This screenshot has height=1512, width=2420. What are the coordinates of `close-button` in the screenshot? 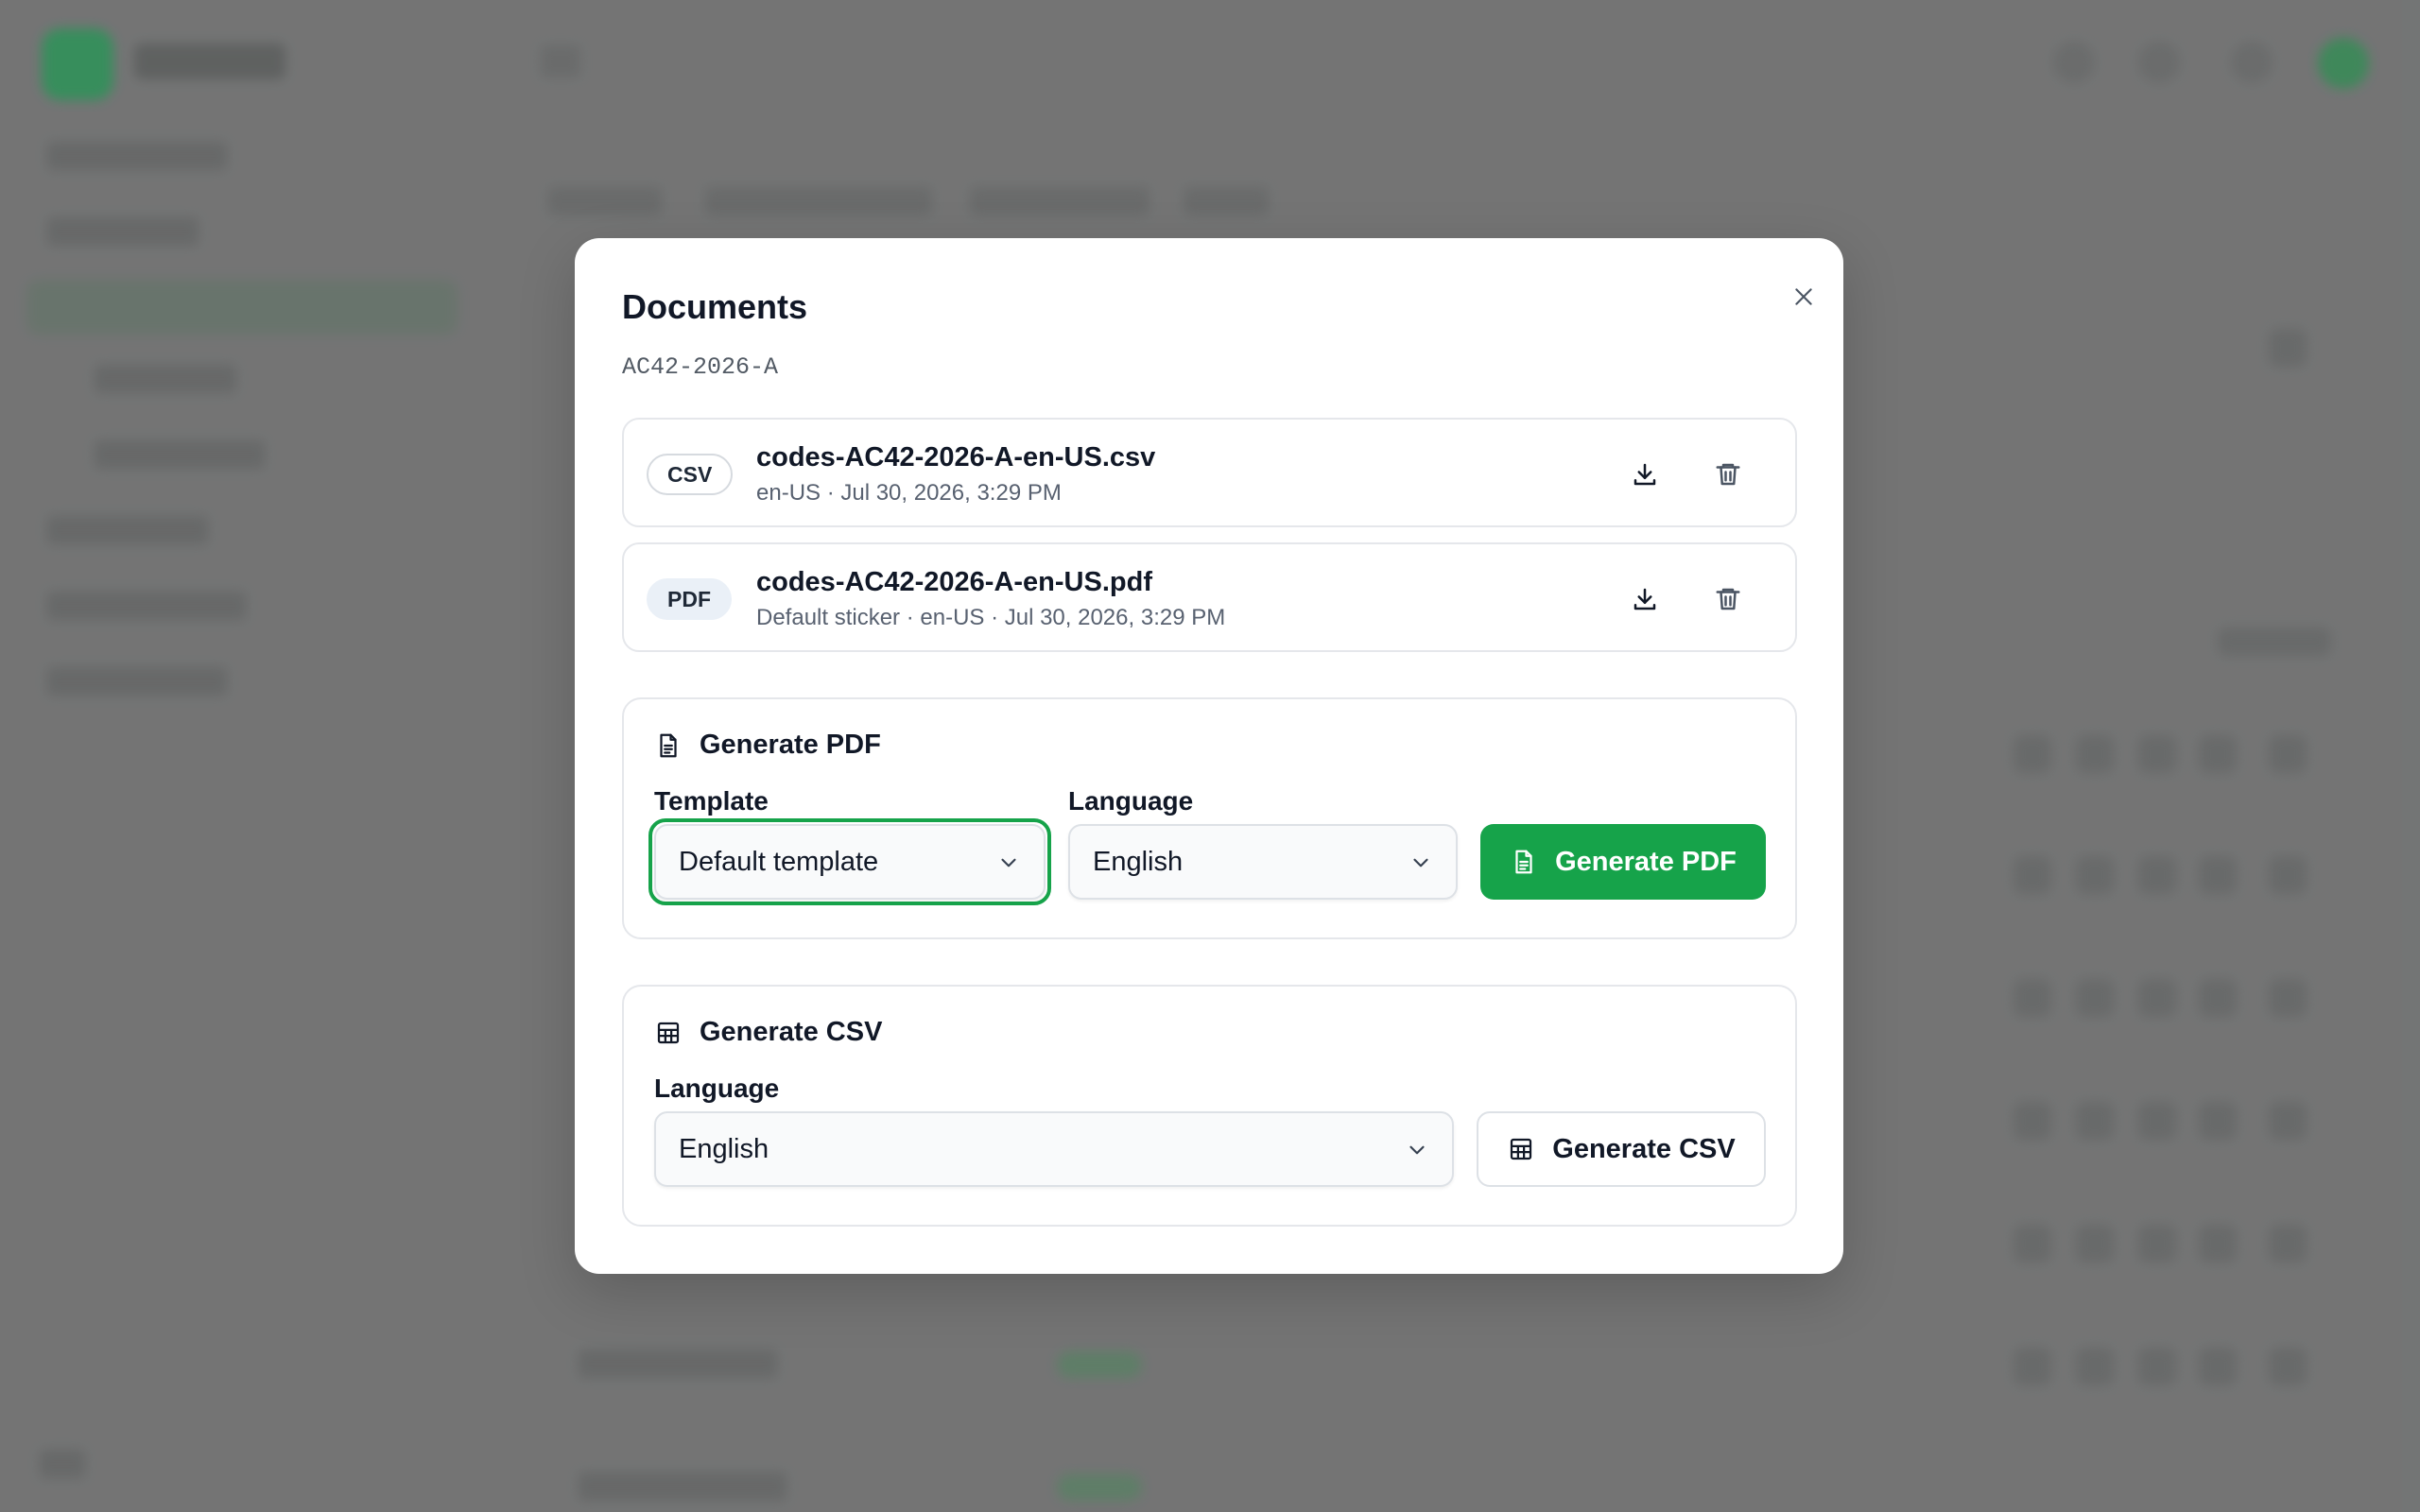 It's located at (1803, 296).